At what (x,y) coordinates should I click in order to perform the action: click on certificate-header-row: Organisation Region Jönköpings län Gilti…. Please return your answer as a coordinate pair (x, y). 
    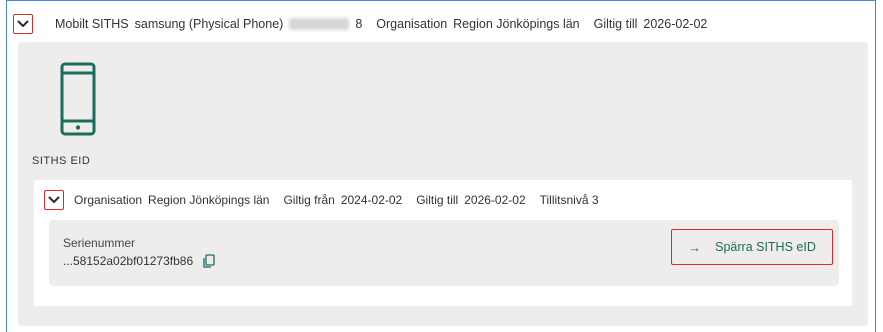
    Looking at the image, I should click on (321, 200).